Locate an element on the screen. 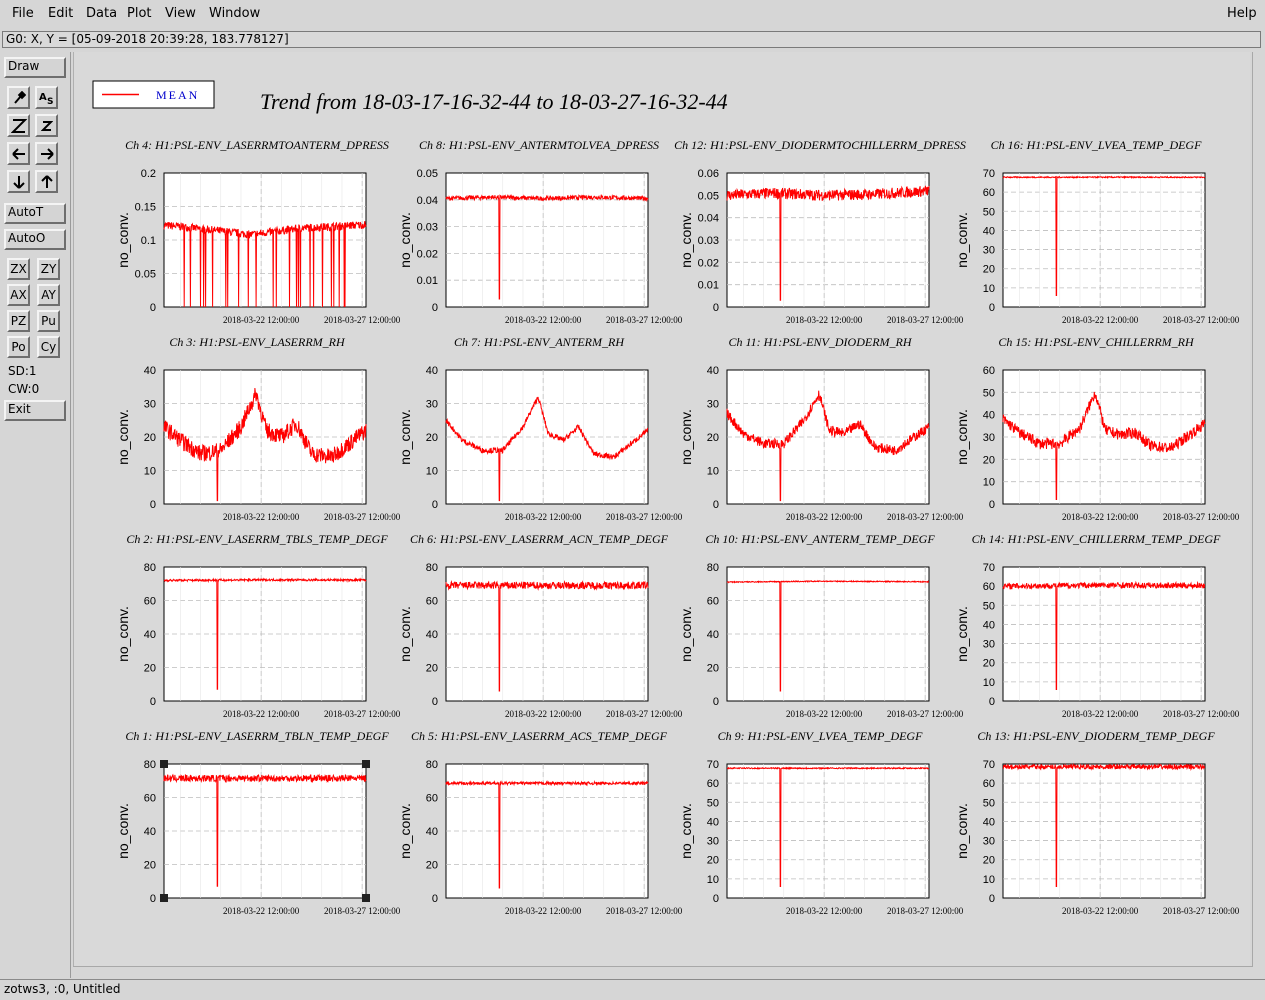 This screenshot has height=1000, width=1265. arrow-up-icon is located at coordinates (46, 181).